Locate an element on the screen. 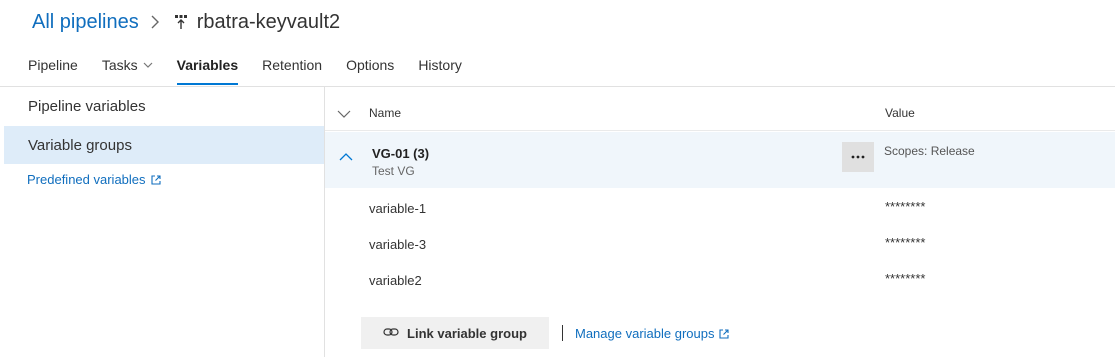  variables-table-header: Name Value is located at coordinates (720, 109).